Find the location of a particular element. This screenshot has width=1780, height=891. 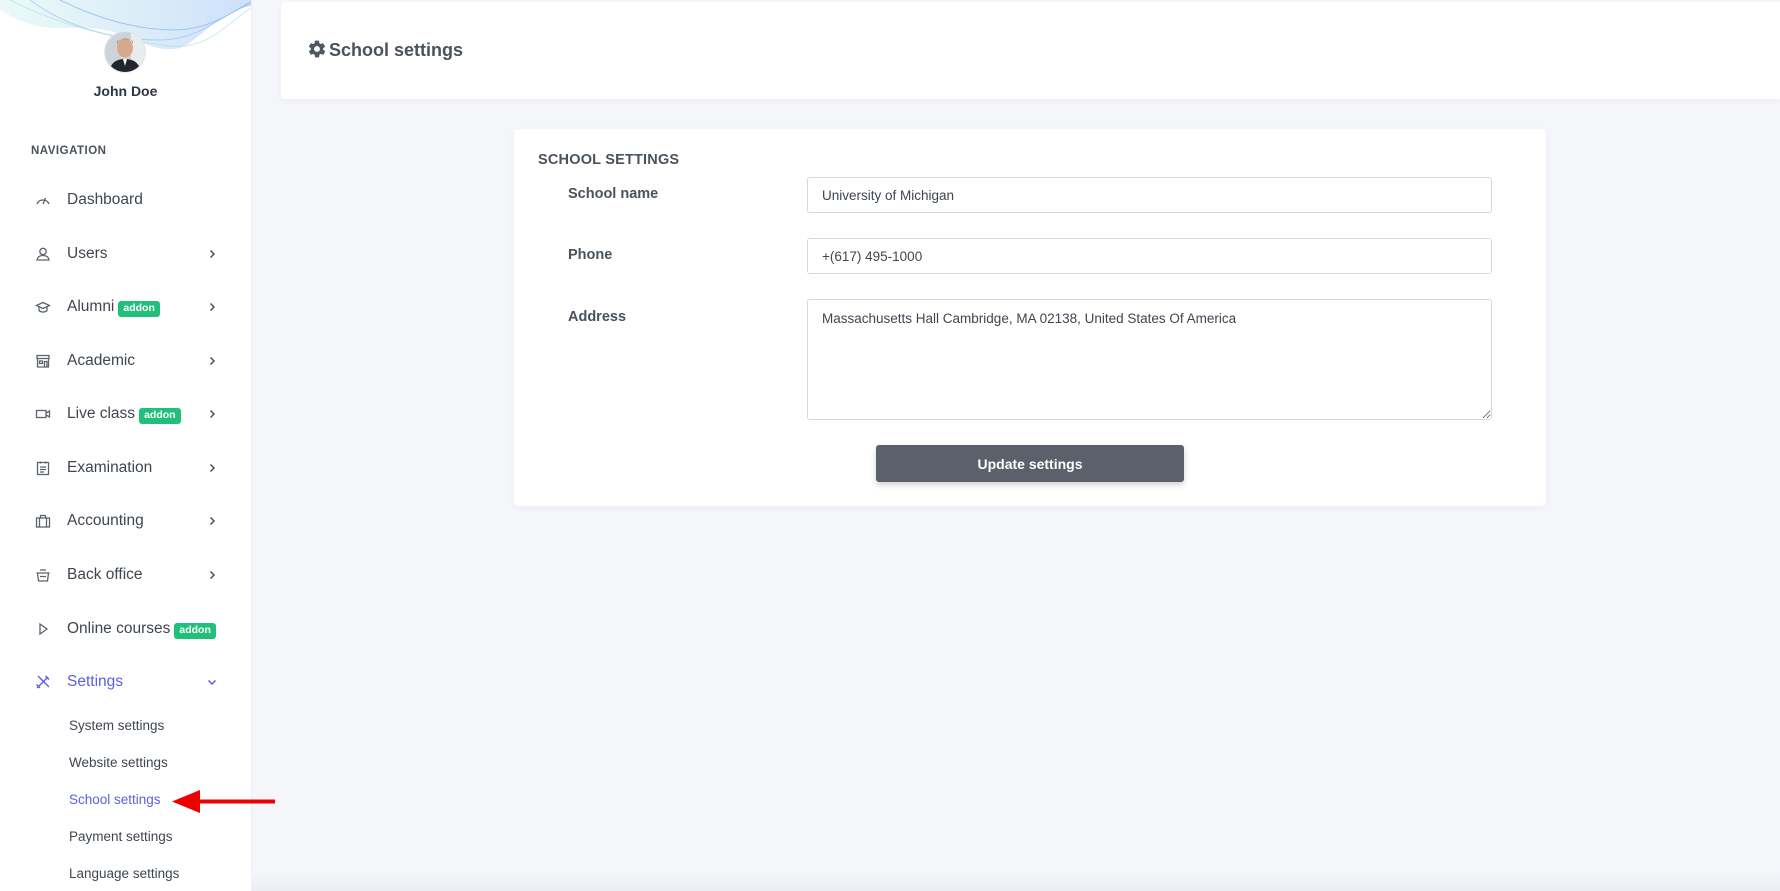

content-bottom-edge is located at coordinates (1015, 880).